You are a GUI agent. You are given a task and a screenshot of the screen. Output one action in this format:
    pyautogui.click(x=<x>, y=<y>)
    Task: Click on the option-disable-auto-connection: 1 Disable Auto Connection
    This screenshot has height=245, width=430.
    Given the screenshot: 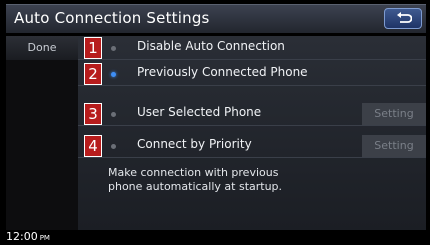 What is the action you would take?
    pyautogui.click(x=252, y=48)
    